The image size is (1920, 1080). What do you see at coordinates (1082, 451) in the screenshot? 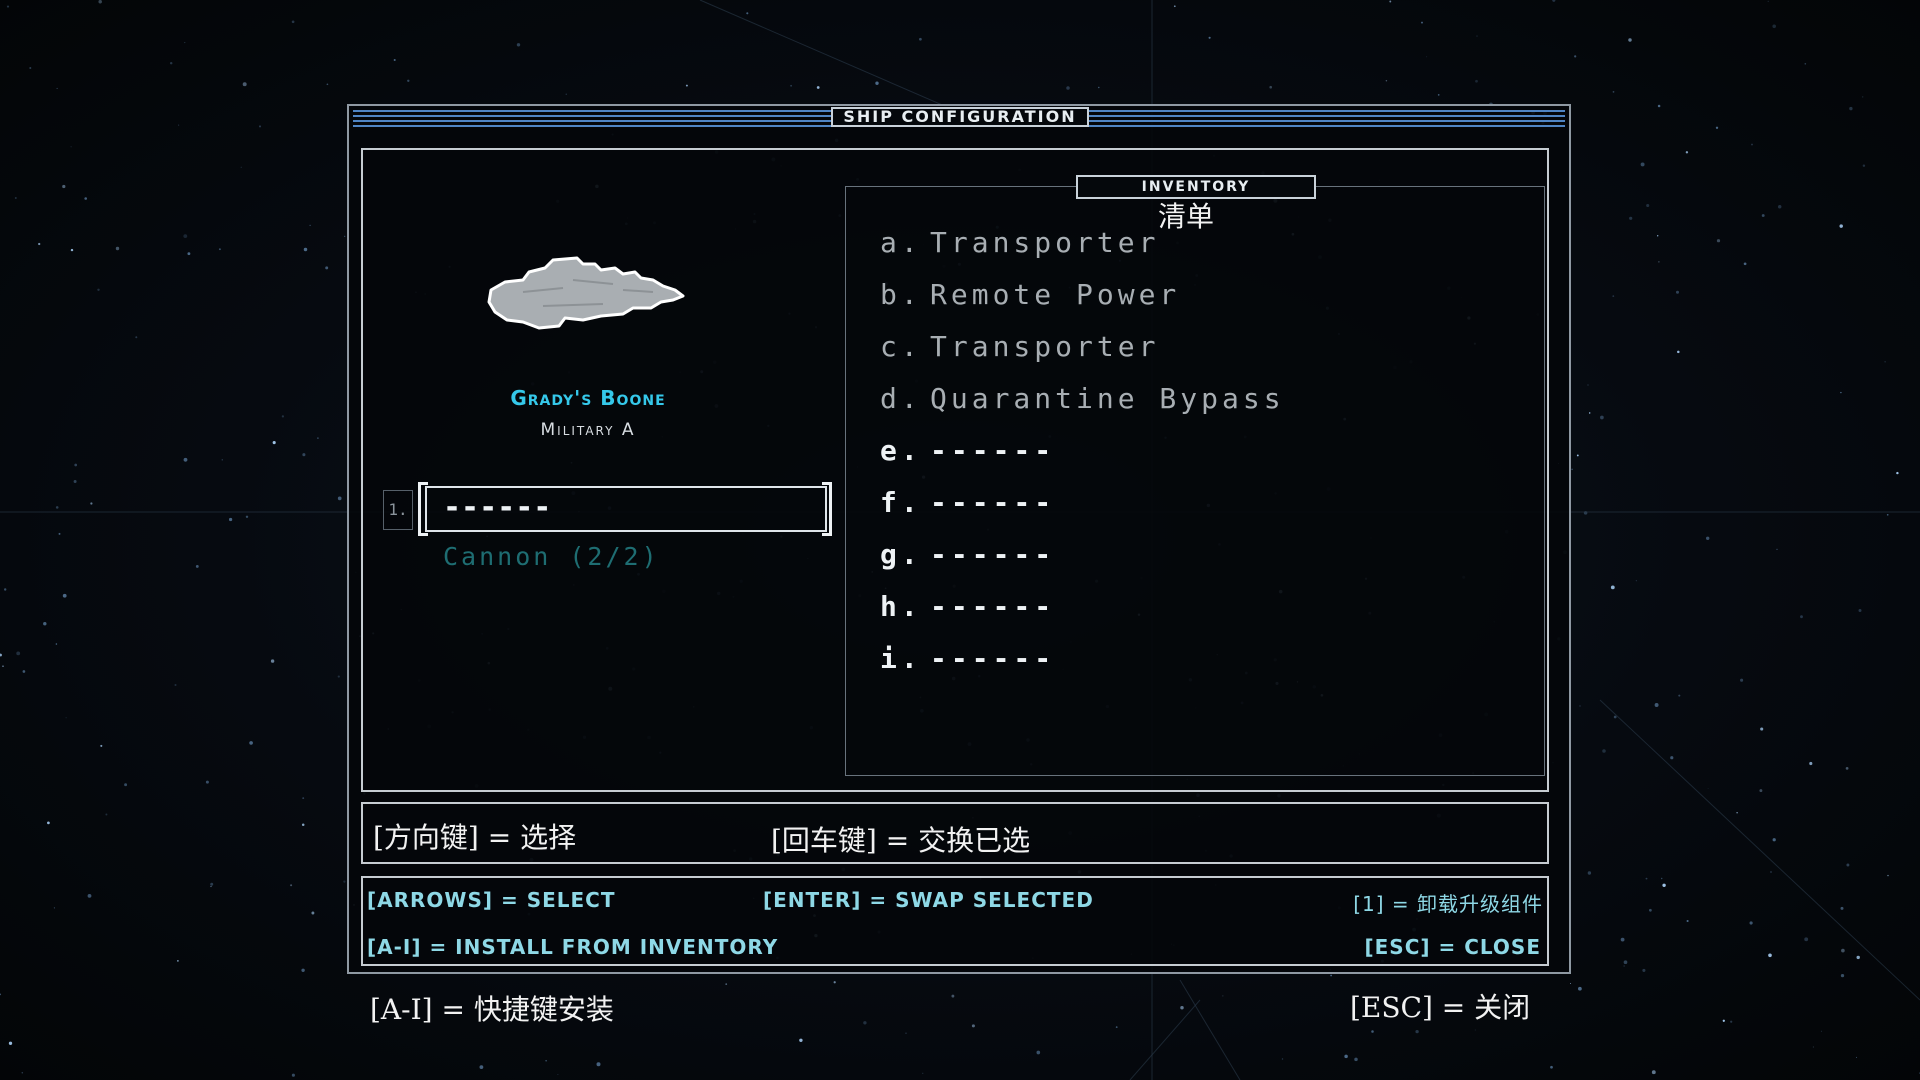
I see `inventory-item: e. ------` at bounding box center [1082, 451].